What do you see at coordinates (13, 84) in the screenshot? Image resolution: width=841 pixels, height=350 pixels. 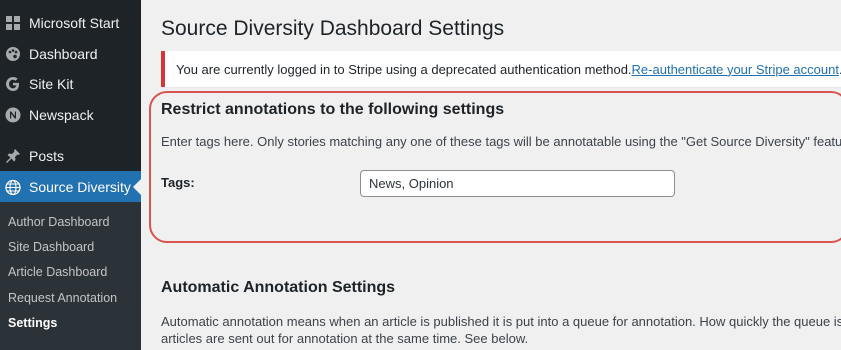 I see `google-g-icon` at bounding box center [13, 84].